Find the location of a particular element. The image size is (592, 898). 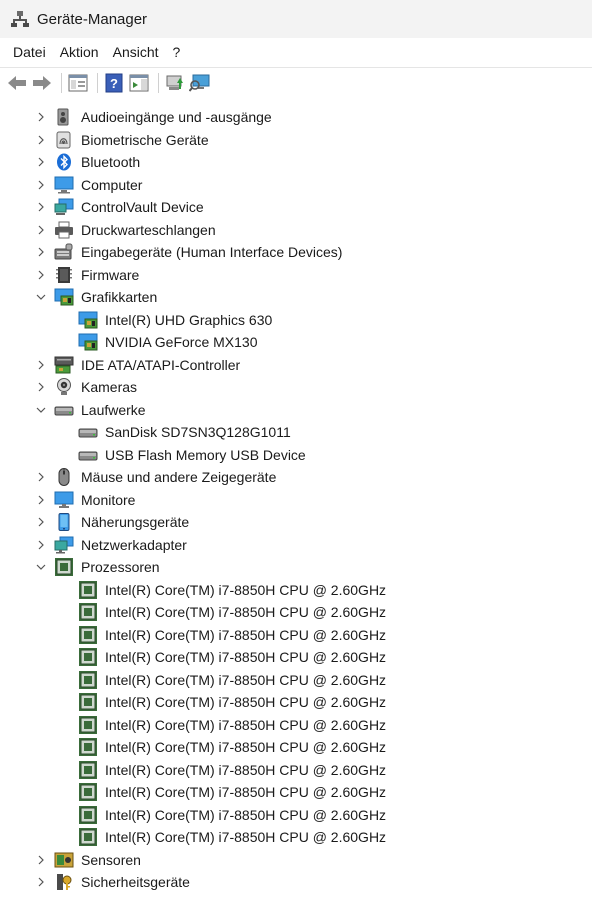

tree-item-label: ControlVault Device is located at coordinates (142, 207).